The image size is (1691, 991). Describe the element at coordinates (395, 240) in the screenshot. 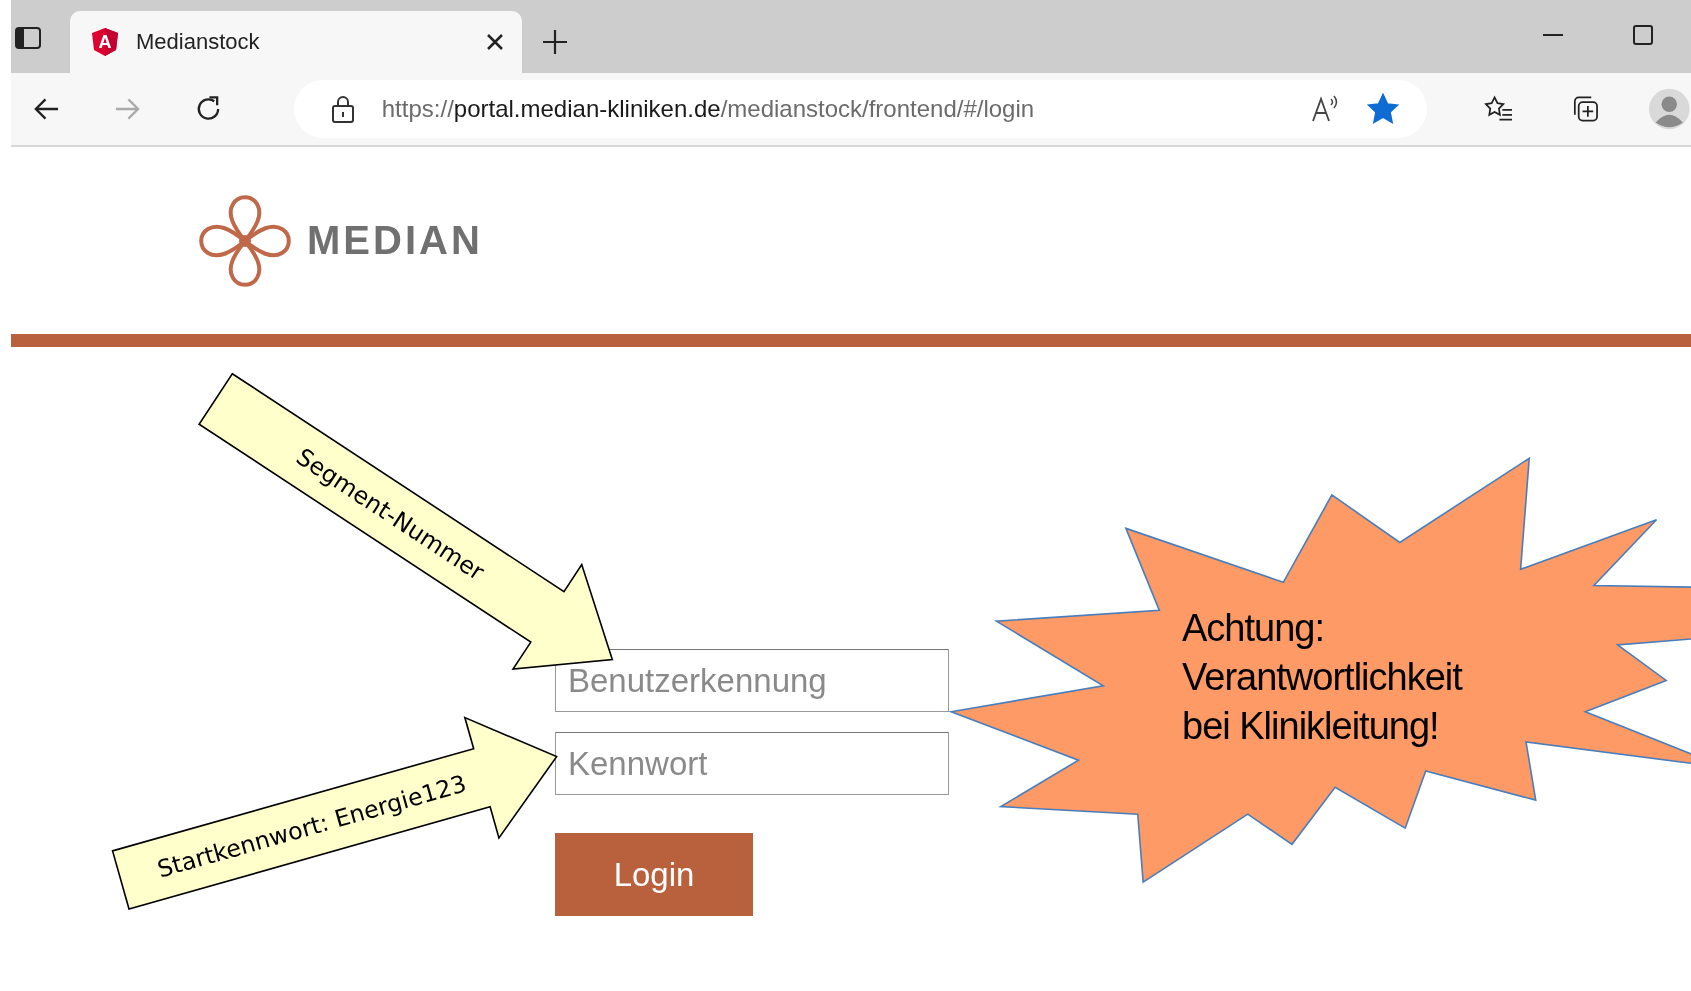

I see `logo-text: MEDIAN` at that location.